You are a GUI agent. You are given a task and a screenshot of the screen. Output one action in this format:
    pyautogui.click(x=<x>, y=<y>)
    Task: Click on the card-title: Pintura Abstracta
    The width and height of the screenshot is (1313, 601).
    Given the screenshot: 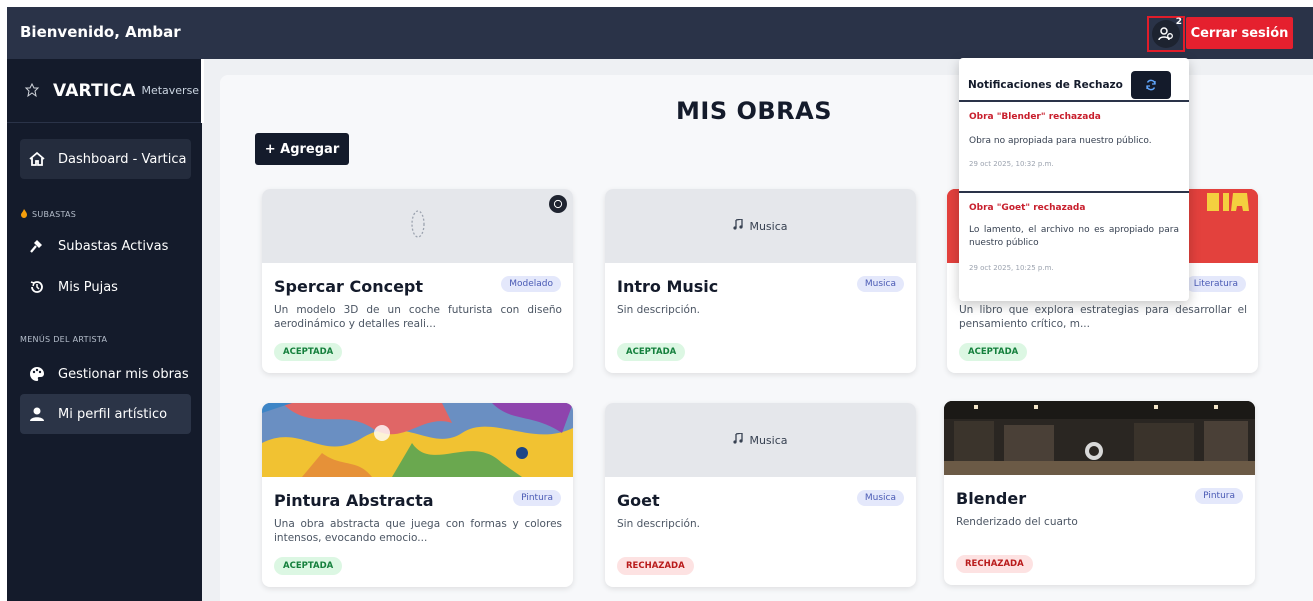 What is the action you would take?
    pyautogui.click(x=354, y=500)
    